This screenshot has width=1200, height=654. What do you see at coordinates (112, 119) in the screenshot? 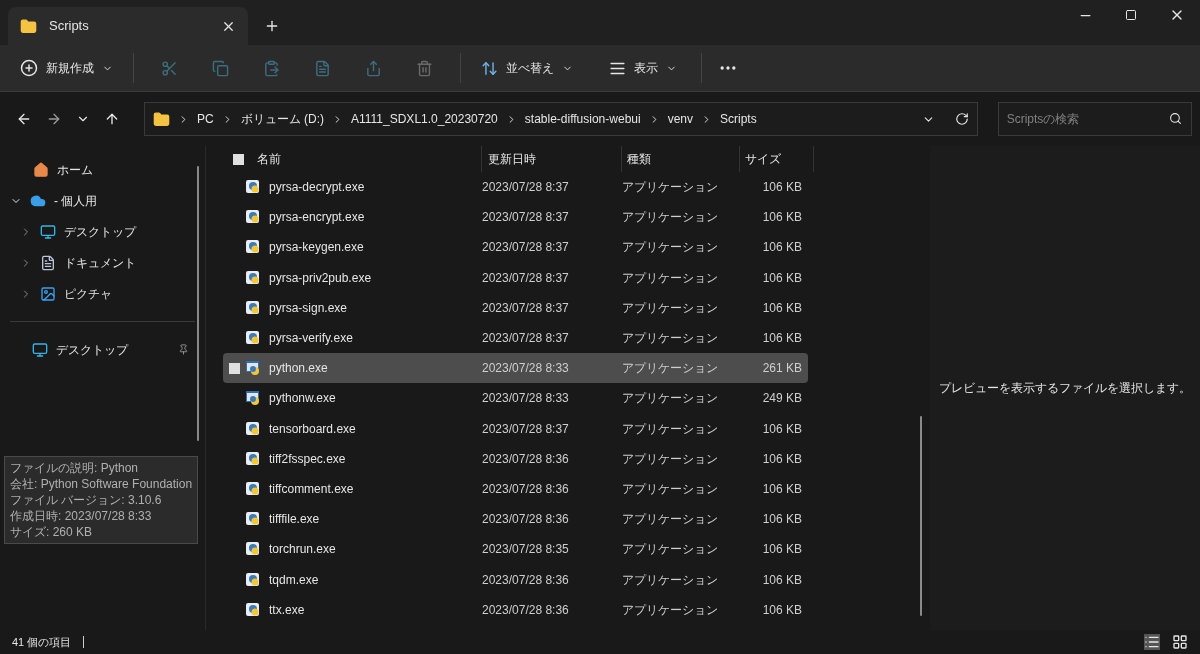
I see `up-icon` at bounding box center [112, 119].